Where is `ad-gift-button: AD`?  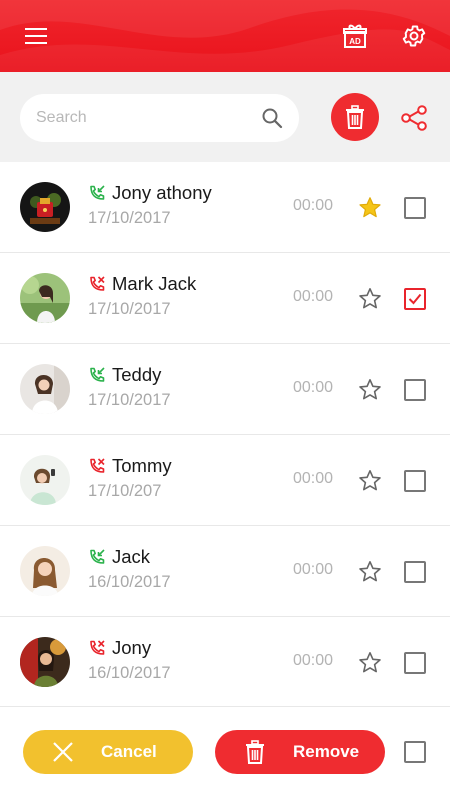
ad-gift-button: AD is located at coordinates (355, 36).